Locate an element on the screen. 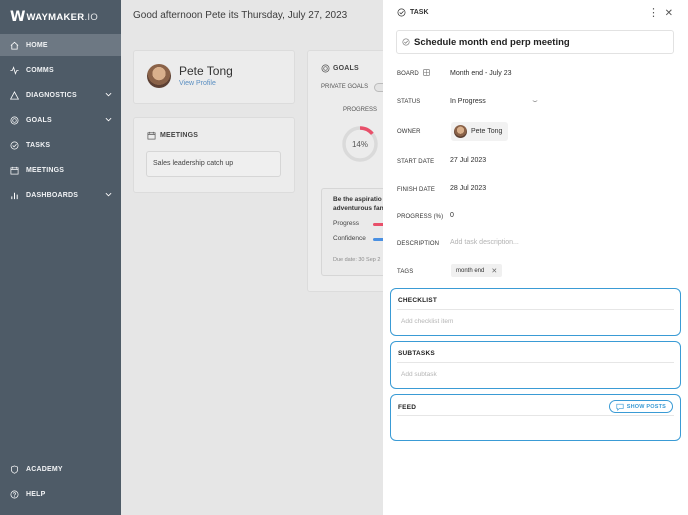 The image size is (688, 515). progress-ring: 14% is located at coordinates (360, 144).